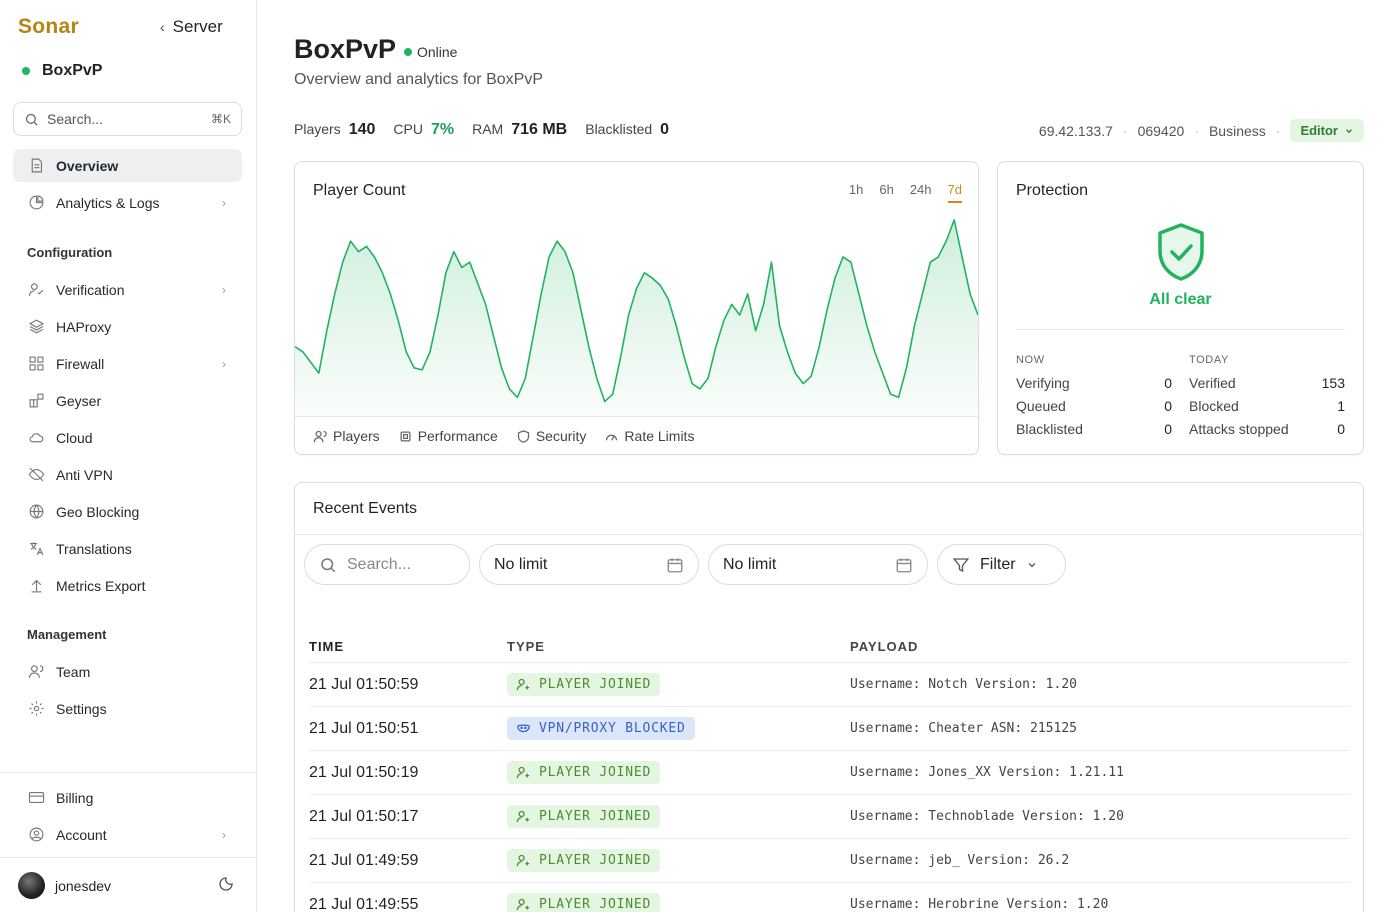  What do you see at coordinates (87, 165) in the screenshot?
I see `sidebar-item-label: Overview` at bounding box center [87, 165].